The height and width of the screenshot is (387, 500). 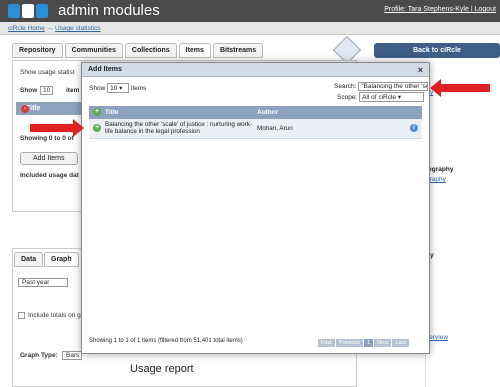 What do you see at coordinates (347, 97) in the screenshot?
I see `scope-label: Scope:` at bounding box center [347, 97].